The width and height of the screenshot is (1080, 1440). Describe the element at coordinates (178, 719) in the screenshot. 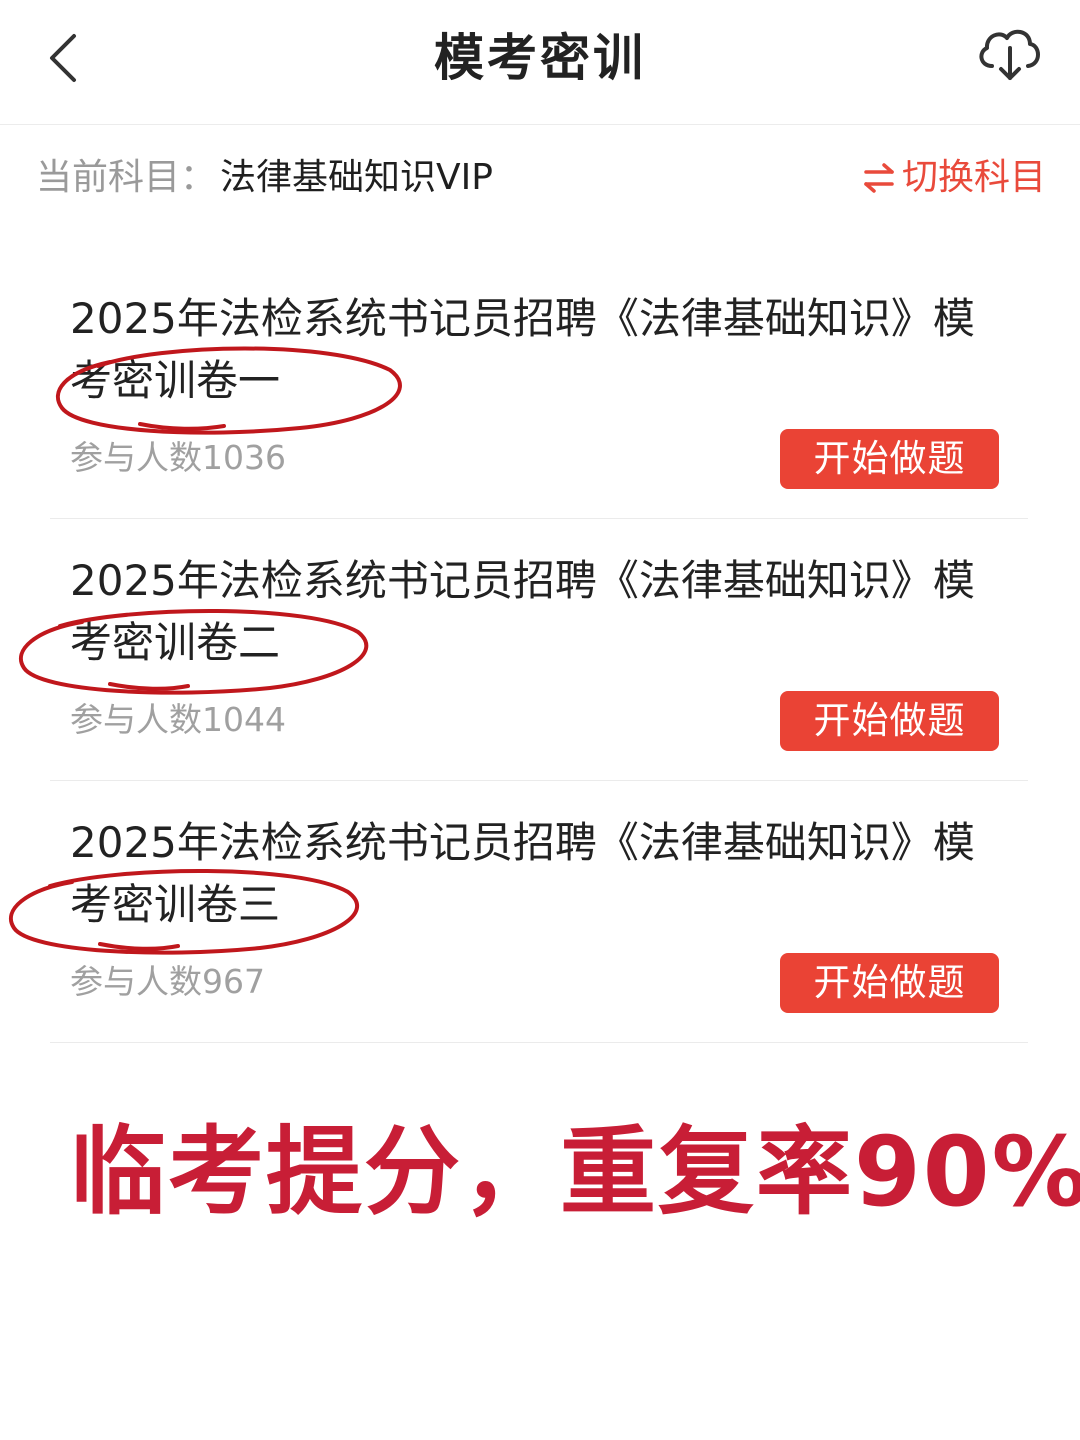

I see `participant-count: 参与人数1044` at that location.